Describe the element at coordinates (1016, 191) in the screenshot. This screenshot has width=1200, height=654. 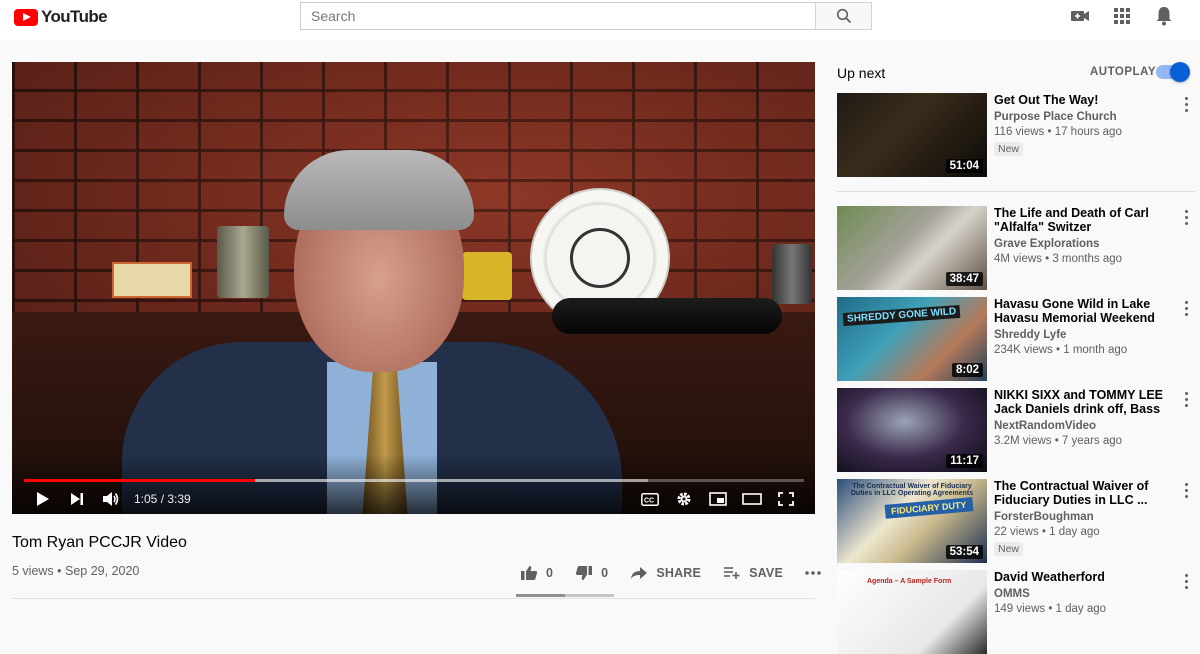
I see `up-next-separator` at that location.